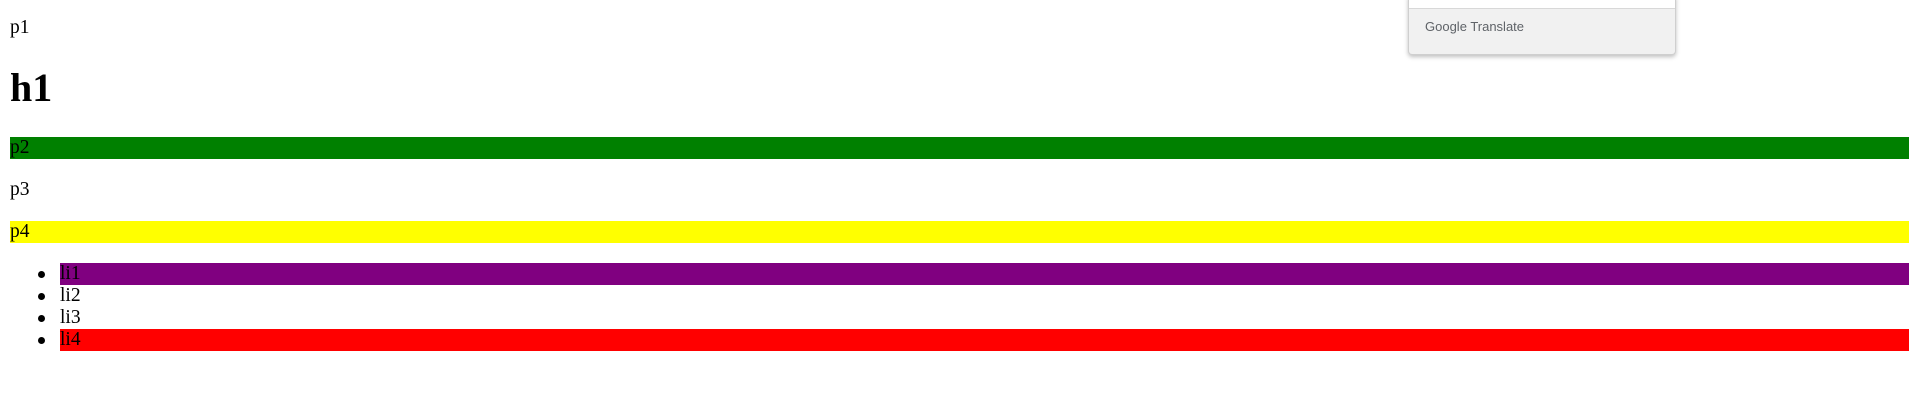 The height and width of the screenshot is (393, 1919). Describe the element at coordinates (1446, 26) in the screenshot. I see `google-logo: Google` at that location.